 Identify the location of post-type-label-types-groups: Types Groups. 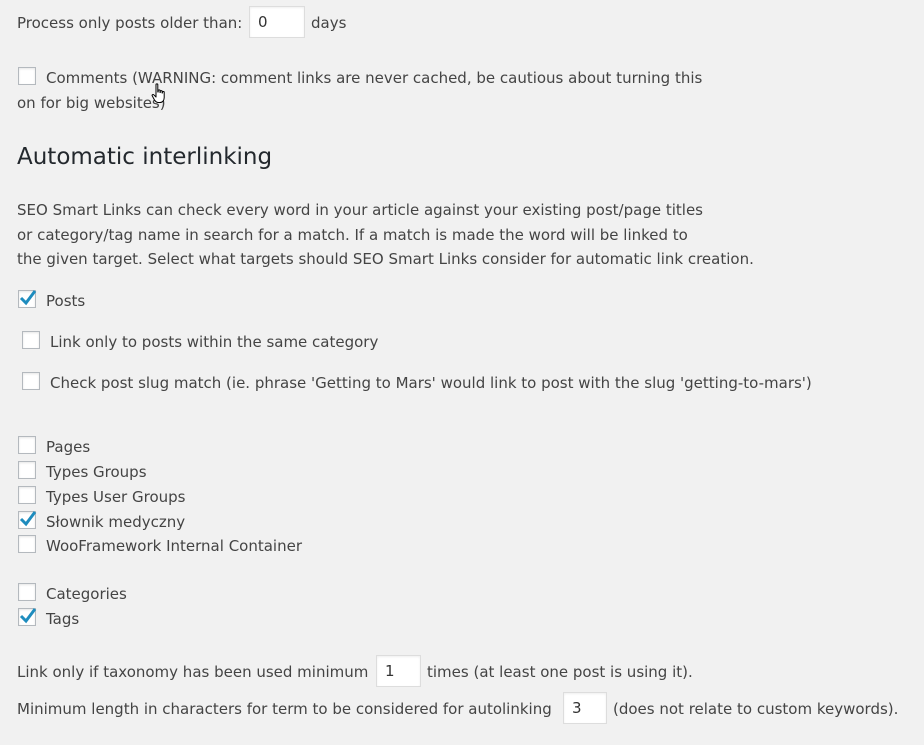
(96, 472).